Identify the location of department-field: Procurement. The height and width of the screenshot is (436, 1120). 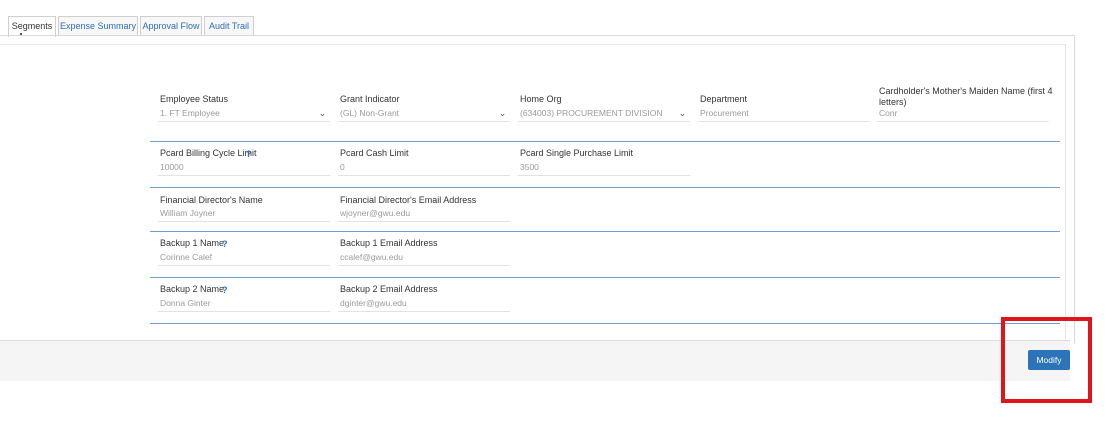
(784, 114).